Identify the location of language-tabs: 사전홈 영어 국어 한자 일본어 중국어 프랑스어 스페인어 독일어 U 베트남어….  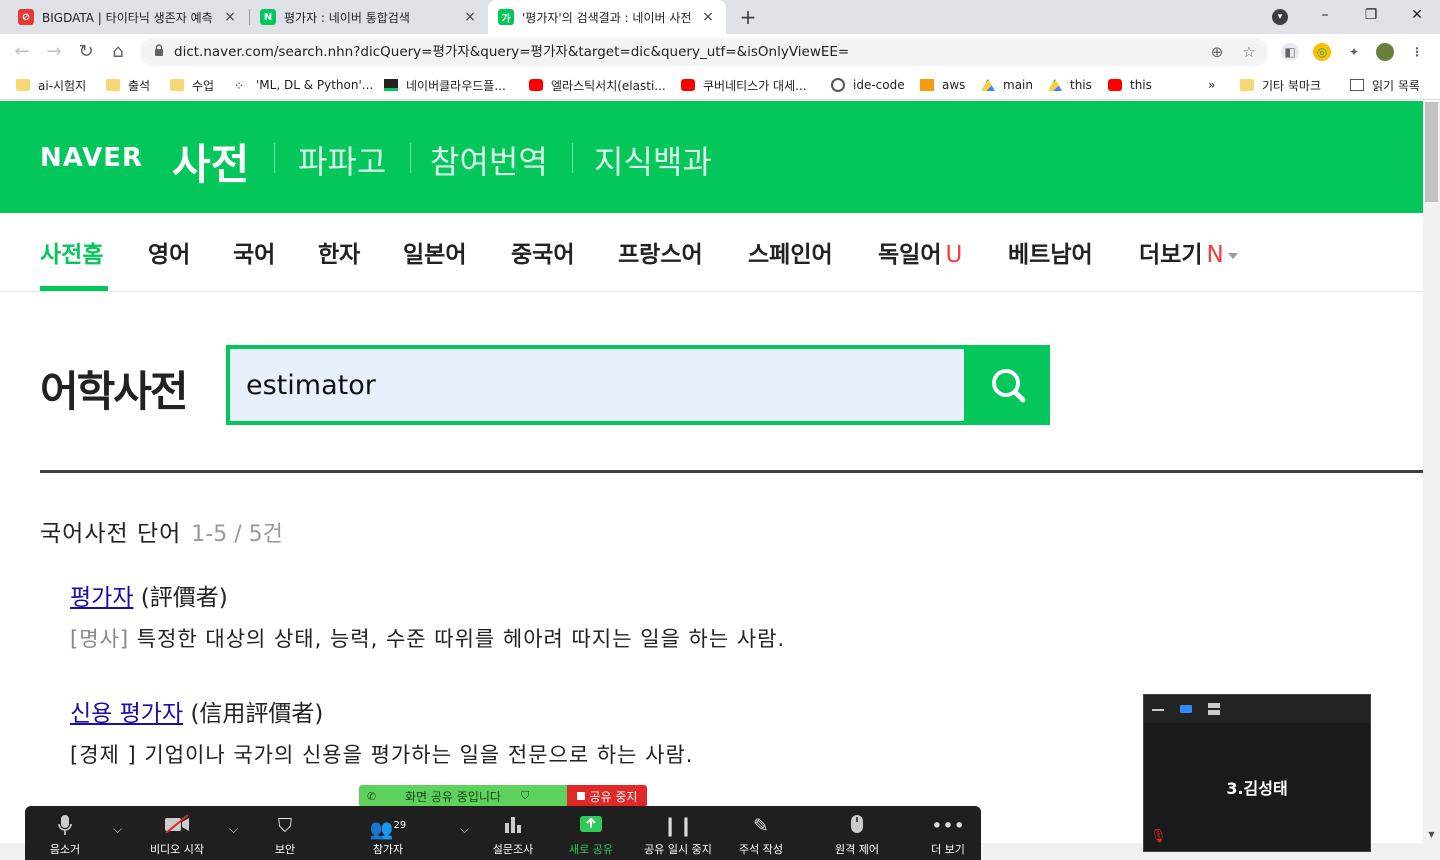
(711, 252).